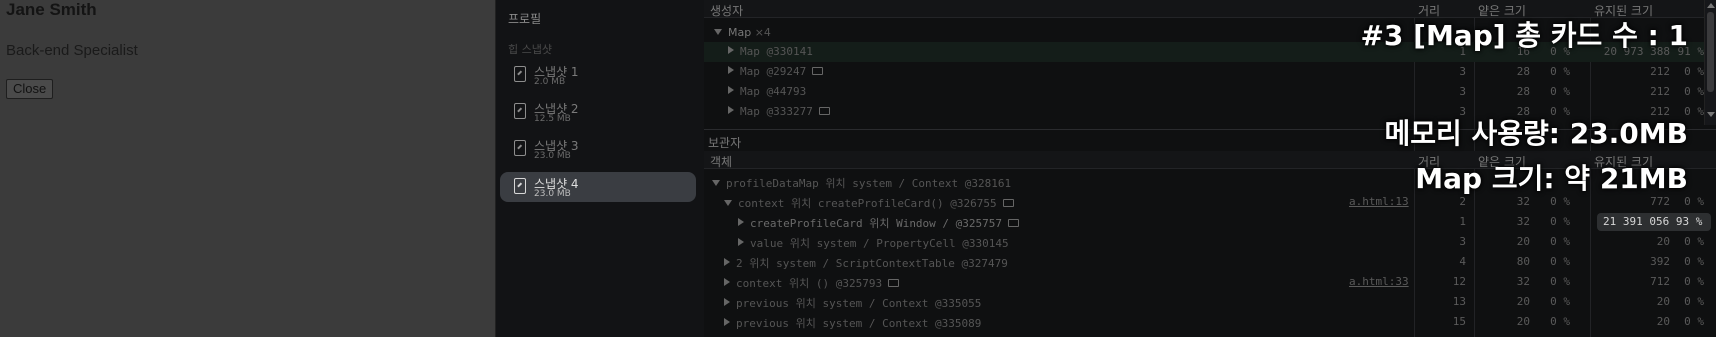 The width and height of the screenshot is (1716, 337). Describe the element at coordinates (552, 156) in the screenshot. I see `snapshot-size: 23.0 MB` at that location.